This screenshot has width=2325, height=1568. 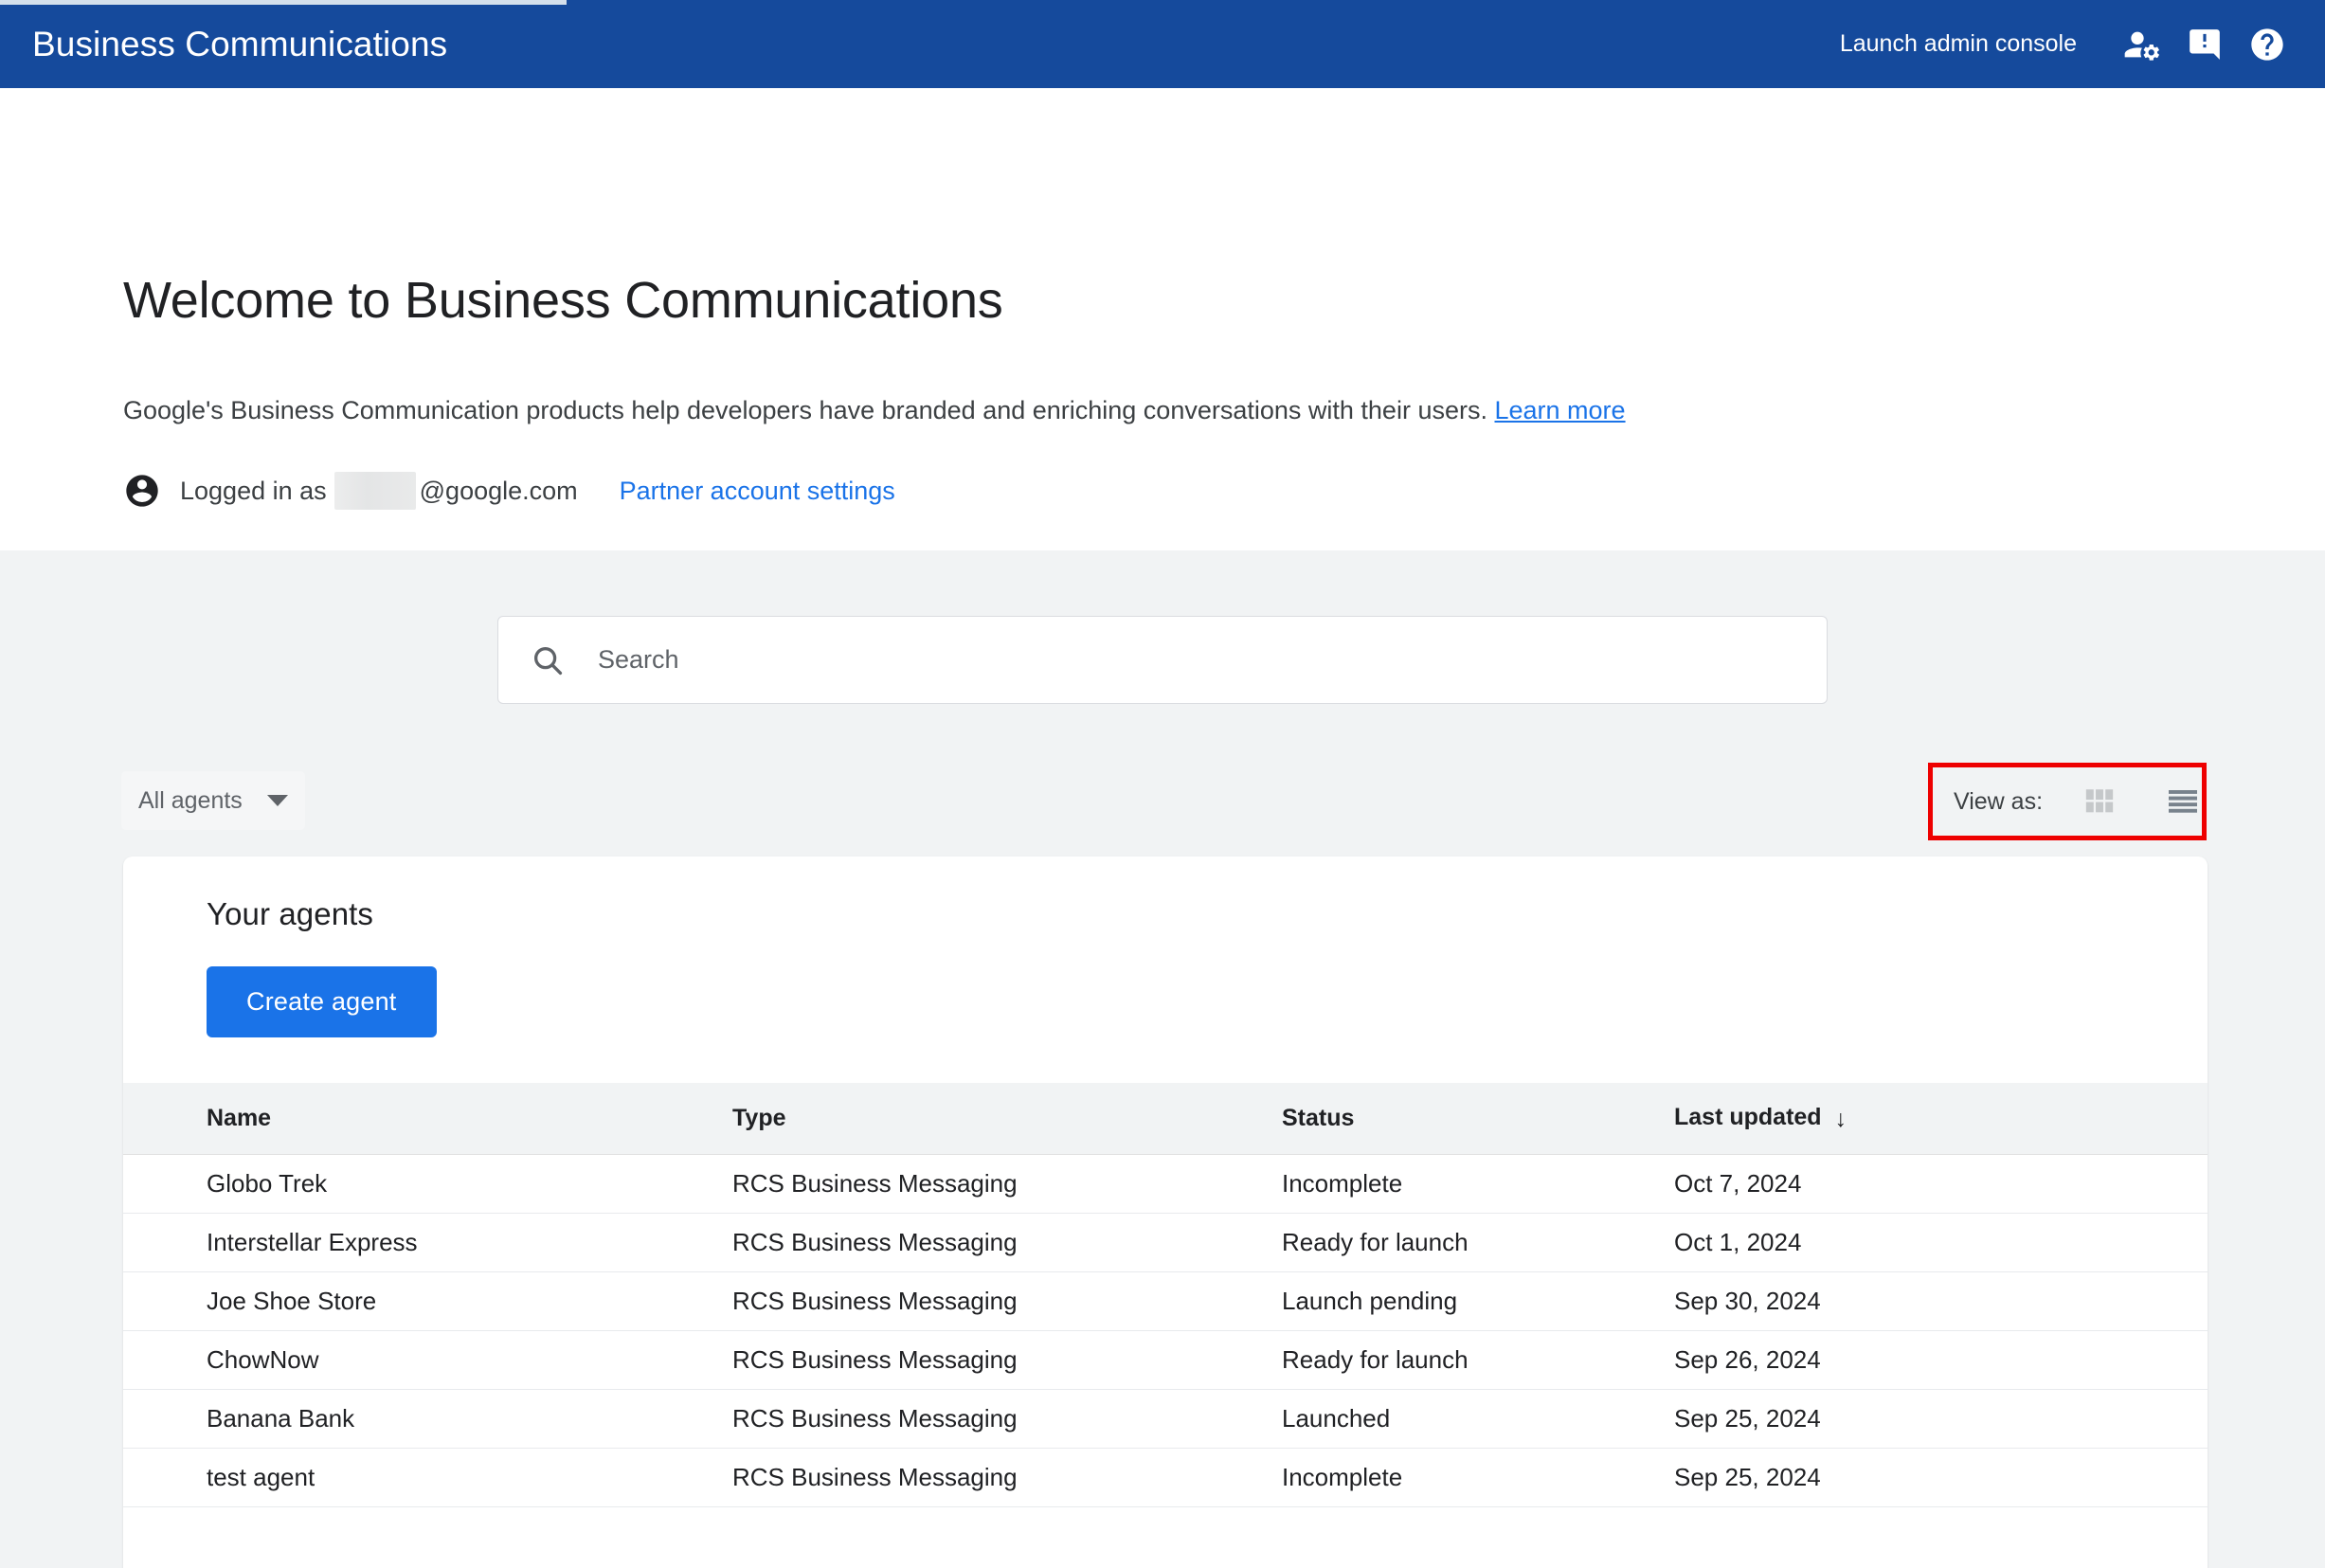 What do you see at coordinates (411, 1477) in the screenshot?
I see `agent-name-cell: test agent` at bounding box center [411, 1477].